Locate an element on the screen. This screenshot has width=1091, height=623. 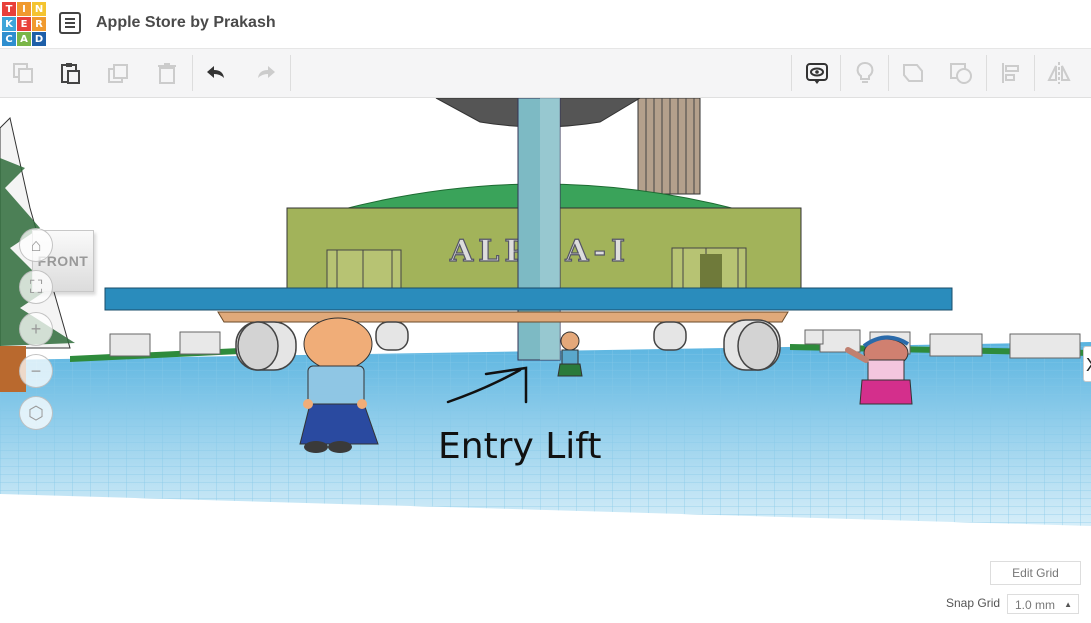
group-icon is located at coordinates (913, 73).